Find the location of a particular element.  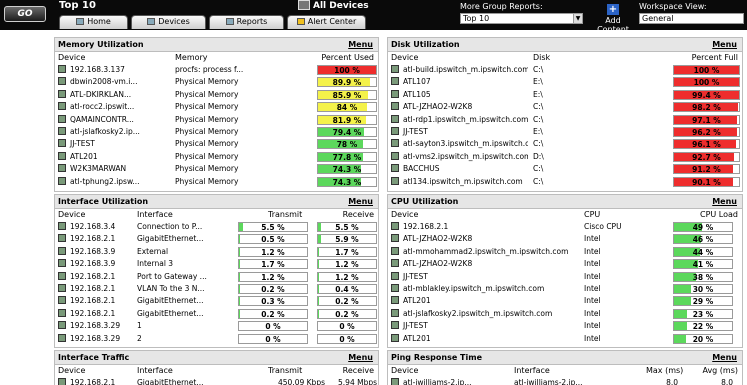

tab-alert-center-label: Alert Center is located at coordinates (332, 21).